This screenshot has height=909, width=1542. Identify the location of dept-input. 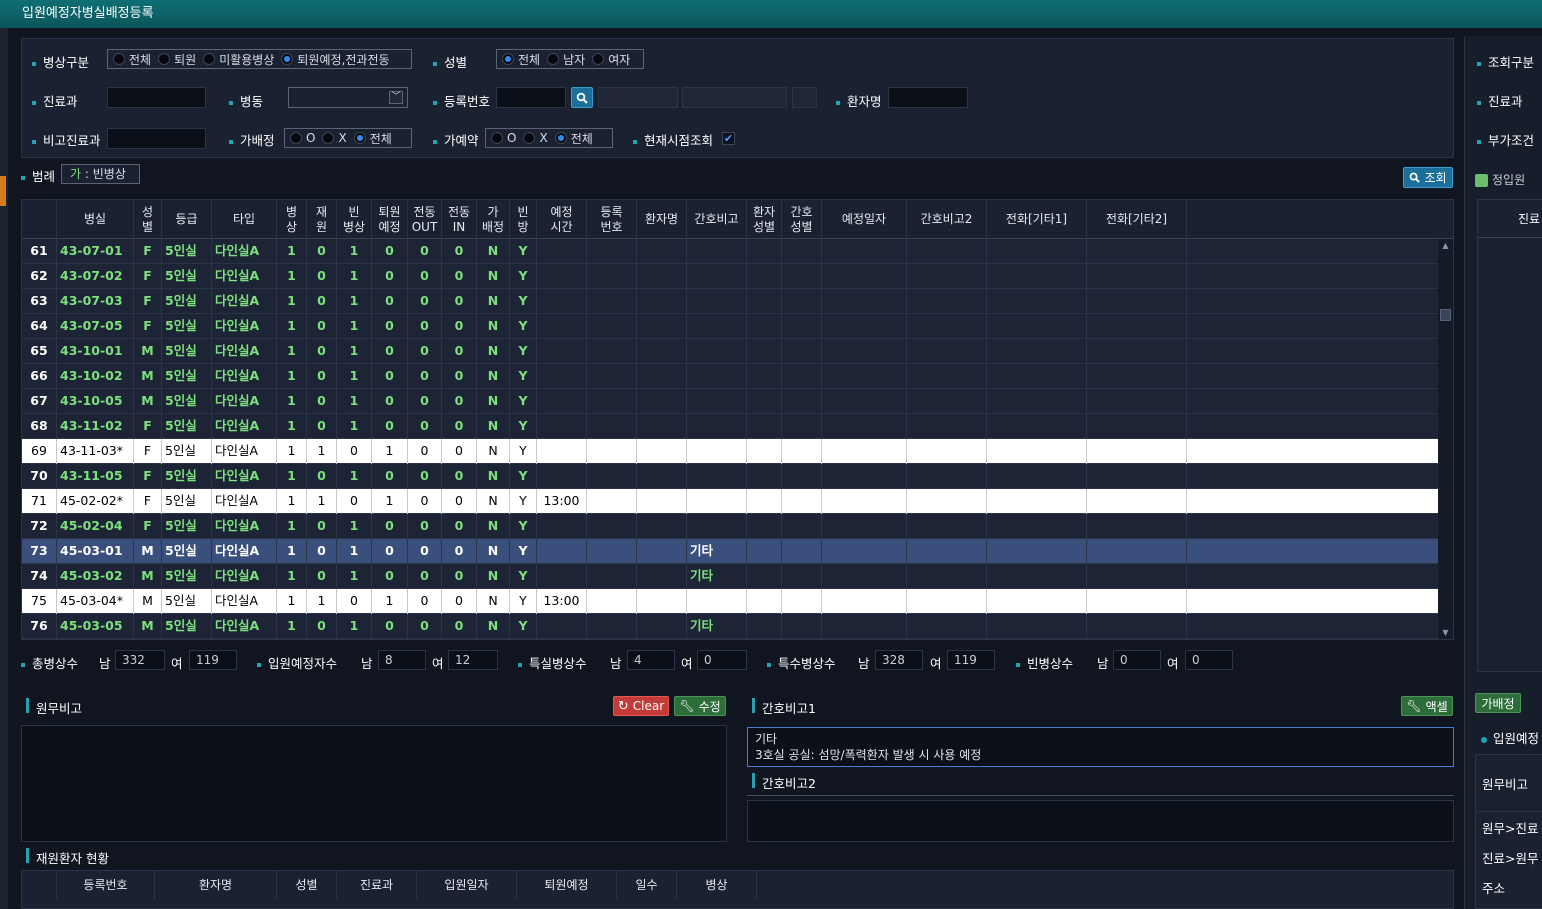
(156, 97).